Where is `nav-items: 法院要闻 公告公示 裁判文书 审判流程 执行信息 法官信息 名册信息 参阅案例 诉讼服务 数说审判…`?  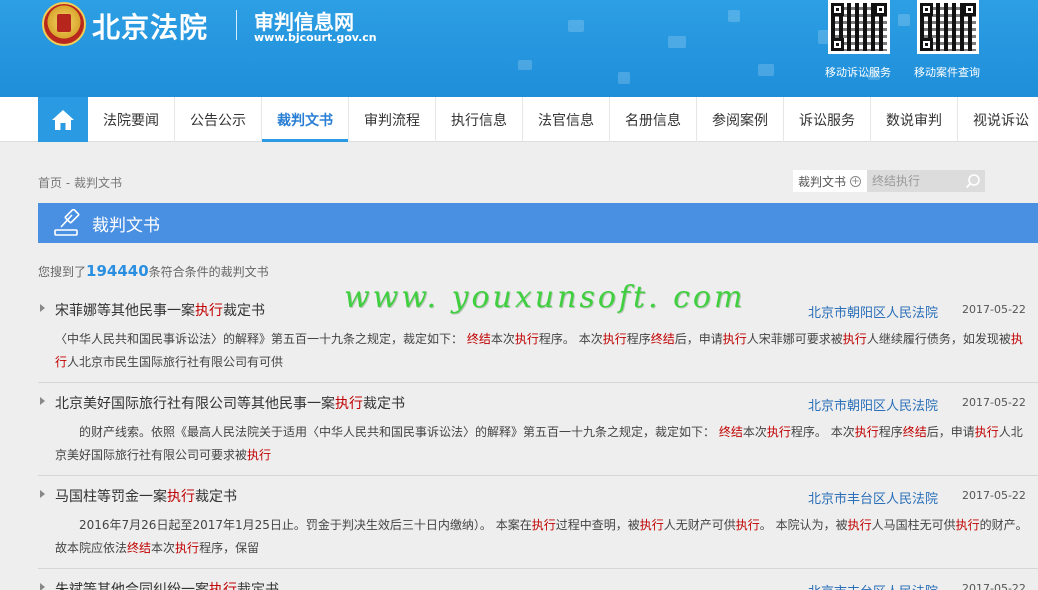 nav-items: 法院要闻 公告公示 裁判文书 审判流程 执行信息 法官信息 名册信息 参阅案例 诉讼服务 数说审判… is located at coordinates (563, 119).